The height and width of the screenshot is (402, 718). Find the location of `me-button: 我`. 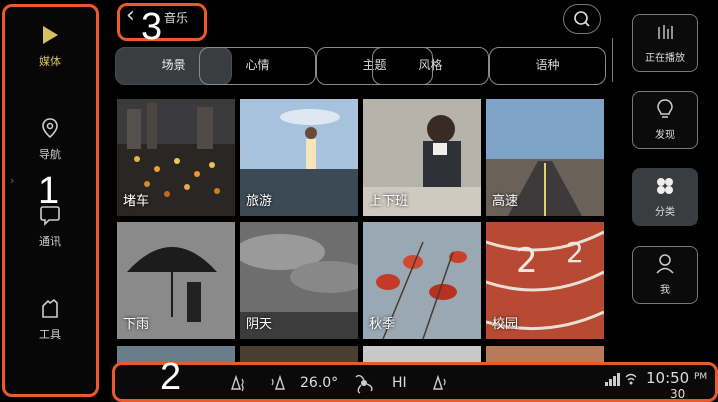

me-button: 我 is located at coordinates (665, 275).